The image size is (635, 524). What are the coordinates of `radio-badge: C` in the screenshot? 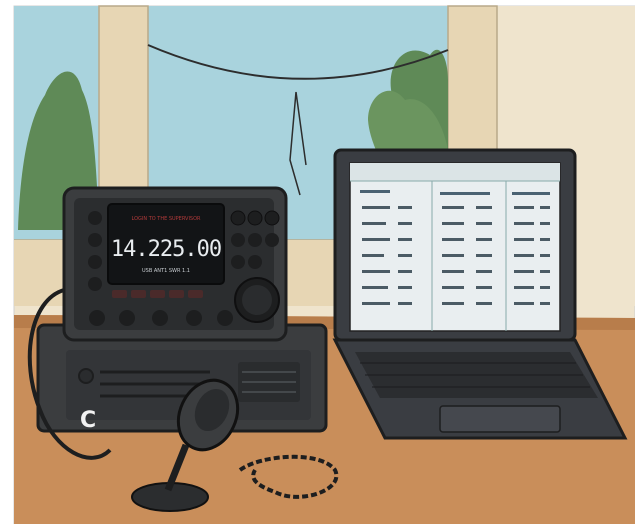 It's located at (88, 420).